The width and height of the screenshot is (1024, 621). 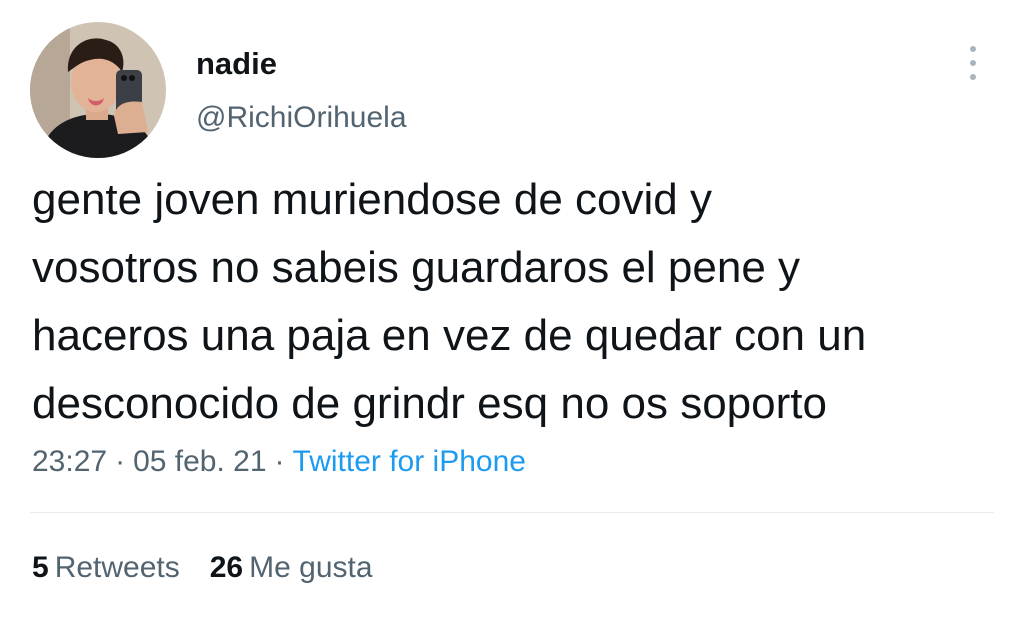 What do you see at coordinates (117, 567) in the screenshot?
I see `retweets-label: Retweets` at bounding box center [117, 567].